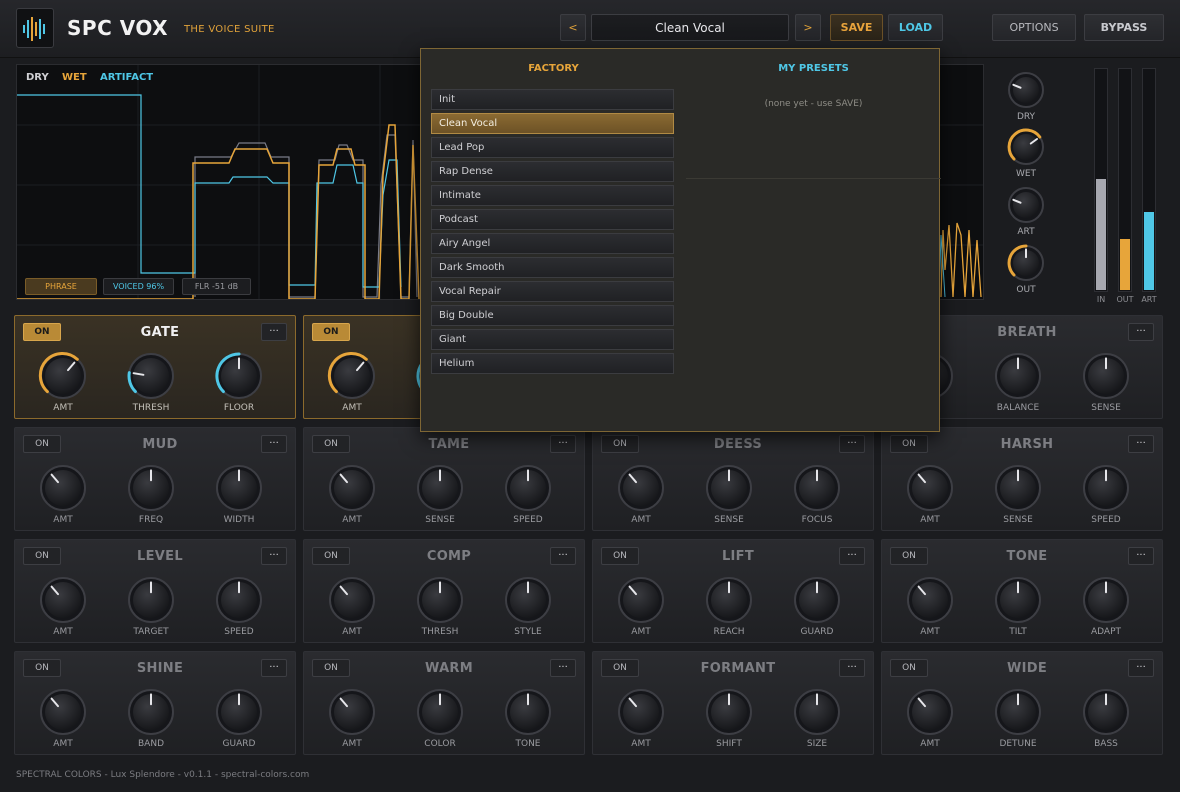  I want to click on shine-menu-button: ···, so click(274, 668).